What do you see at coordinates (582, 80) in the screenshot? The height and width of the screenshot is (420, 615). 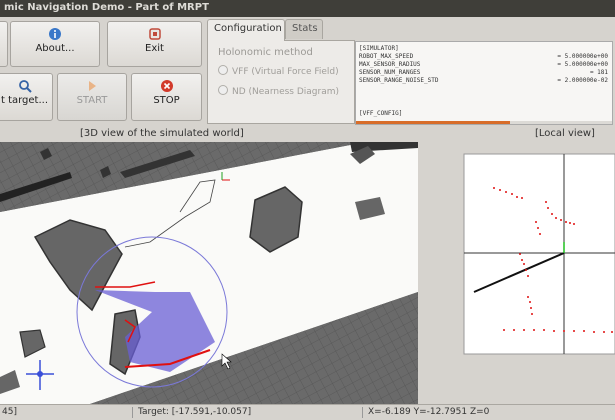 I see `config-value: = 2.000000e-02` at bounding box center [582, 80].